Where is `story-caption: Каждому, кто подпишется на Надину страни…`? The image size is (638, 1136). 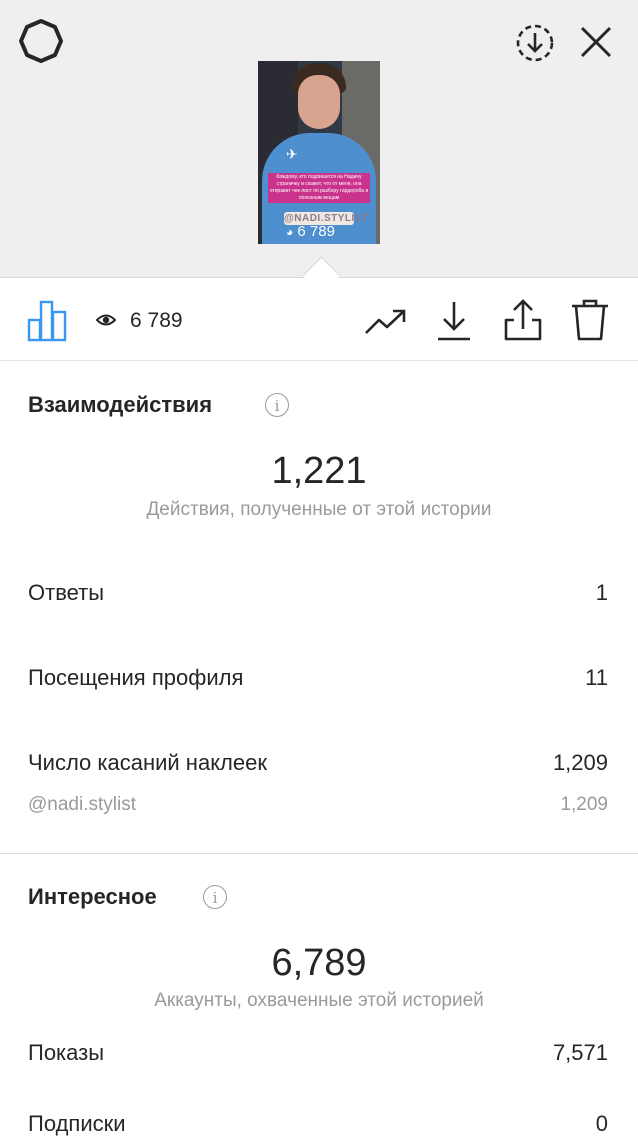
story-caption: Каждому, кто подпишется на Надину страни… is located at coordinates (319, 188).